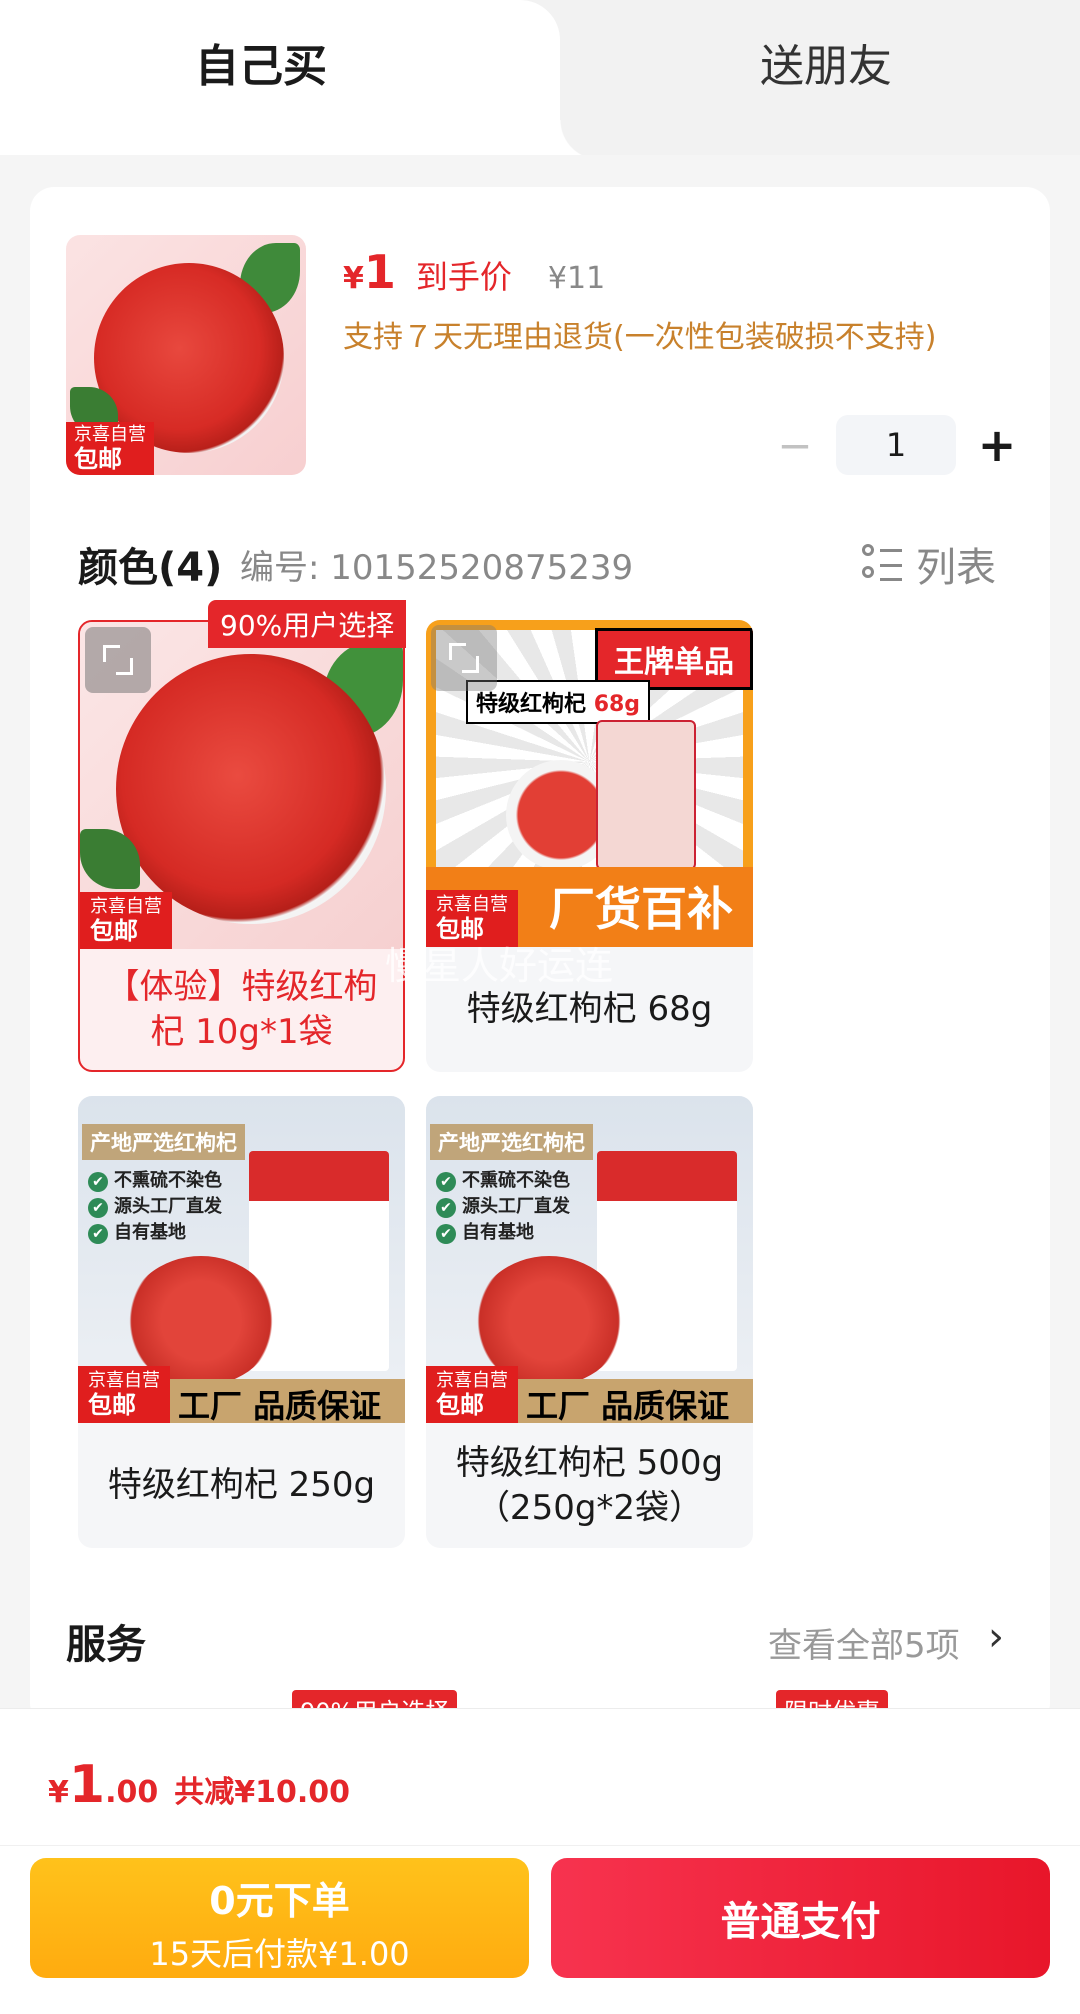 This screenshot has width=1080, height=2014. What do you see at coordinates (58, 1792) in the screenshot?
I see `total-symbol: ¥` at bounding box center [58, 1792].